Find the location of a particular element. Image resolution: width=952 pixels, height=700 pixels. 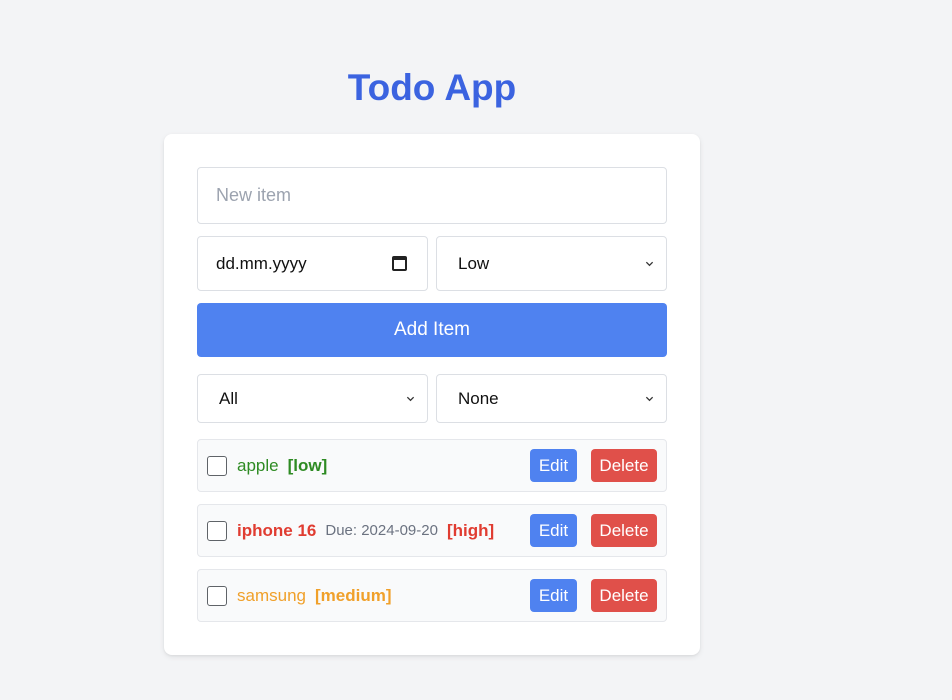

new-item-placeholder: New item is located at coordinates (254, 195).